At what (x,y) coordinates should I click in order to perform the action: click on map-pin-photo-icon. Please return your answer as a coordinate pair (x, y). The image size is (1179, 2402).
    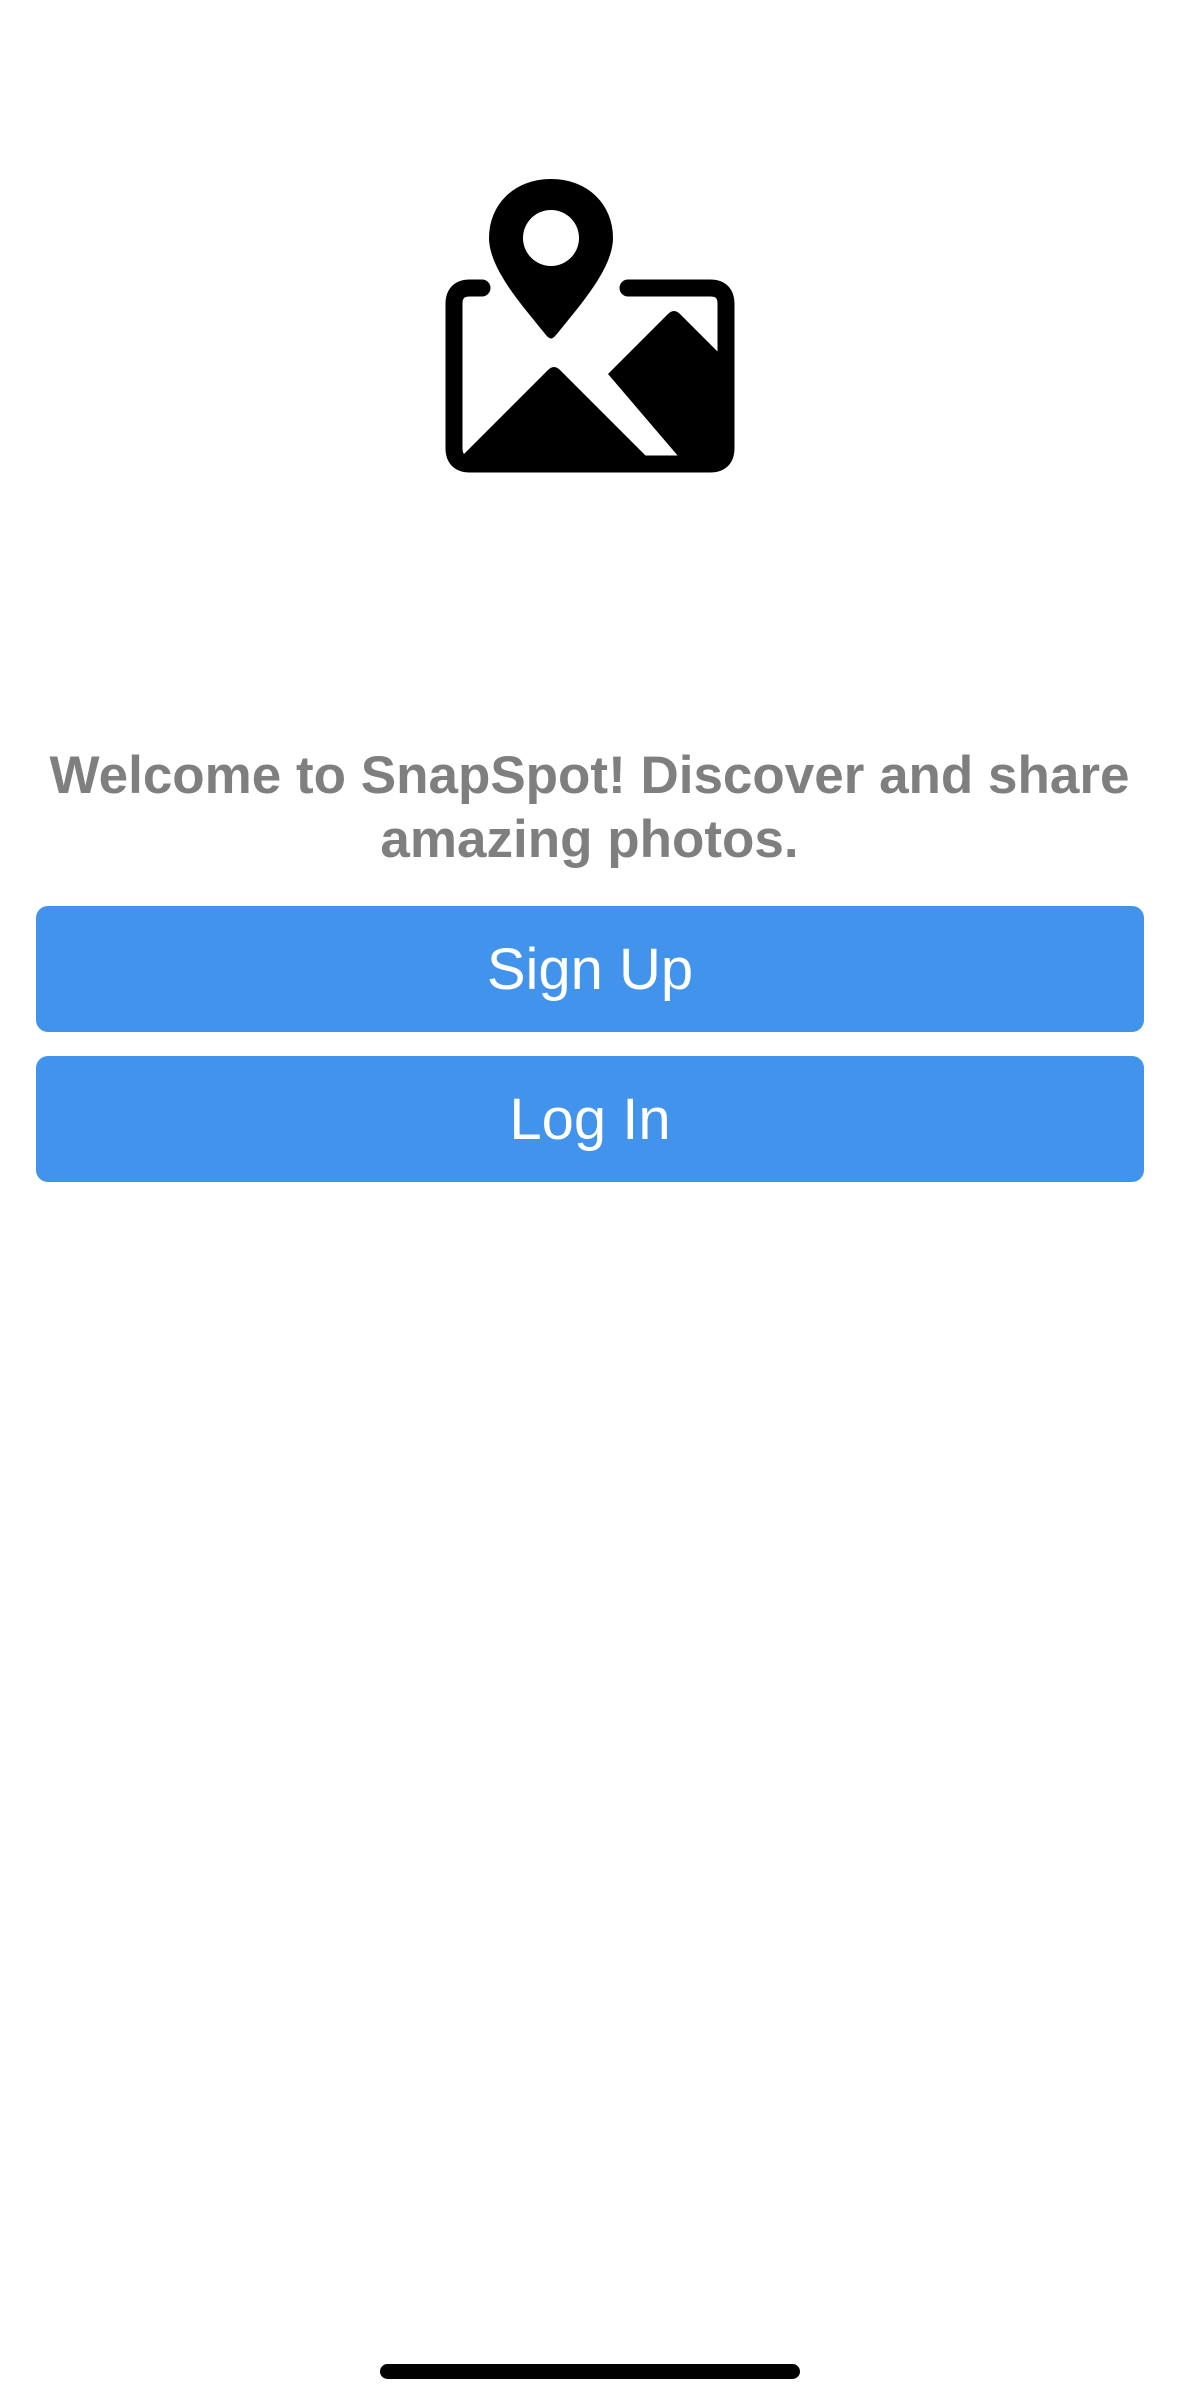
    Looking at the image, I should click on (590, 326).